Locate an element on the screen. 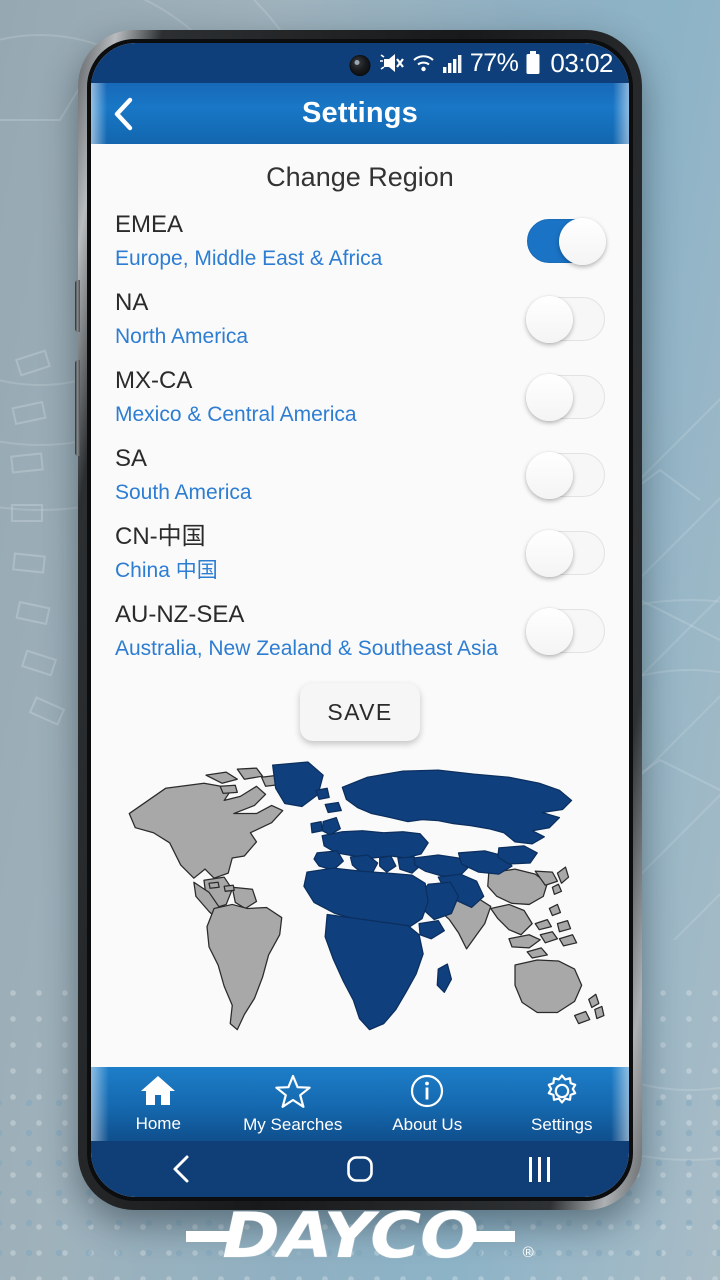 This screenshot has height=1280, width=720. front-camera-punchhole is located at coordinates (360, 65).